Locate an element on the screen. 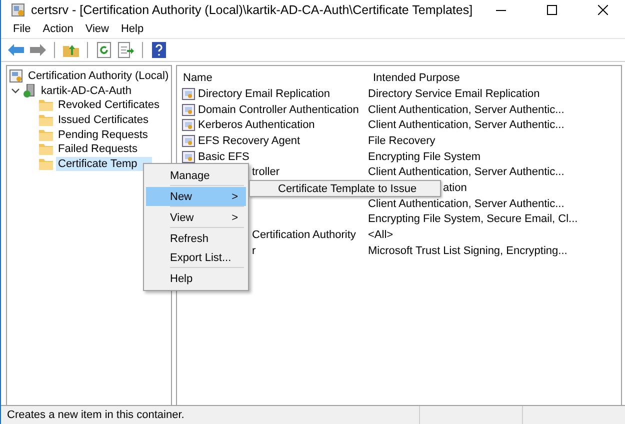  tree-item: Pending Requests is located at coordinates (103, 135).